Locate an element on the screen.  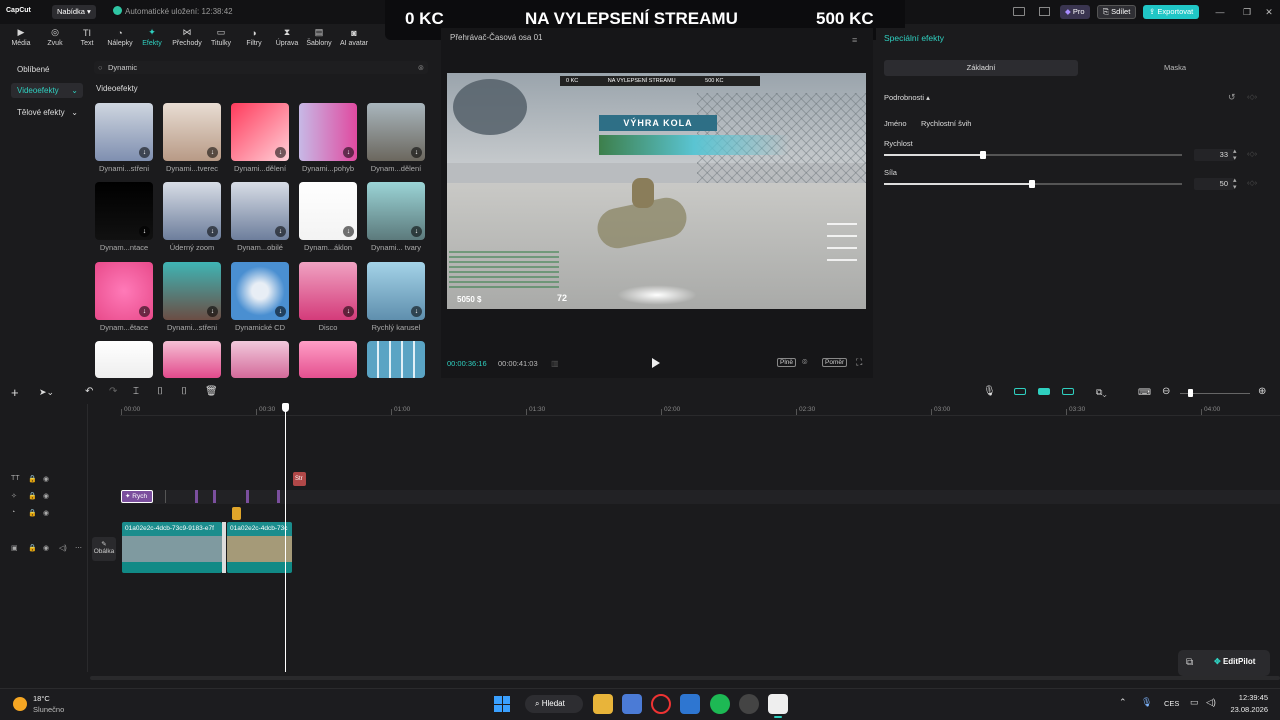
sidebar-item-body-effects: Tělové efekty ⌄ is located at coordinates (47, 112).